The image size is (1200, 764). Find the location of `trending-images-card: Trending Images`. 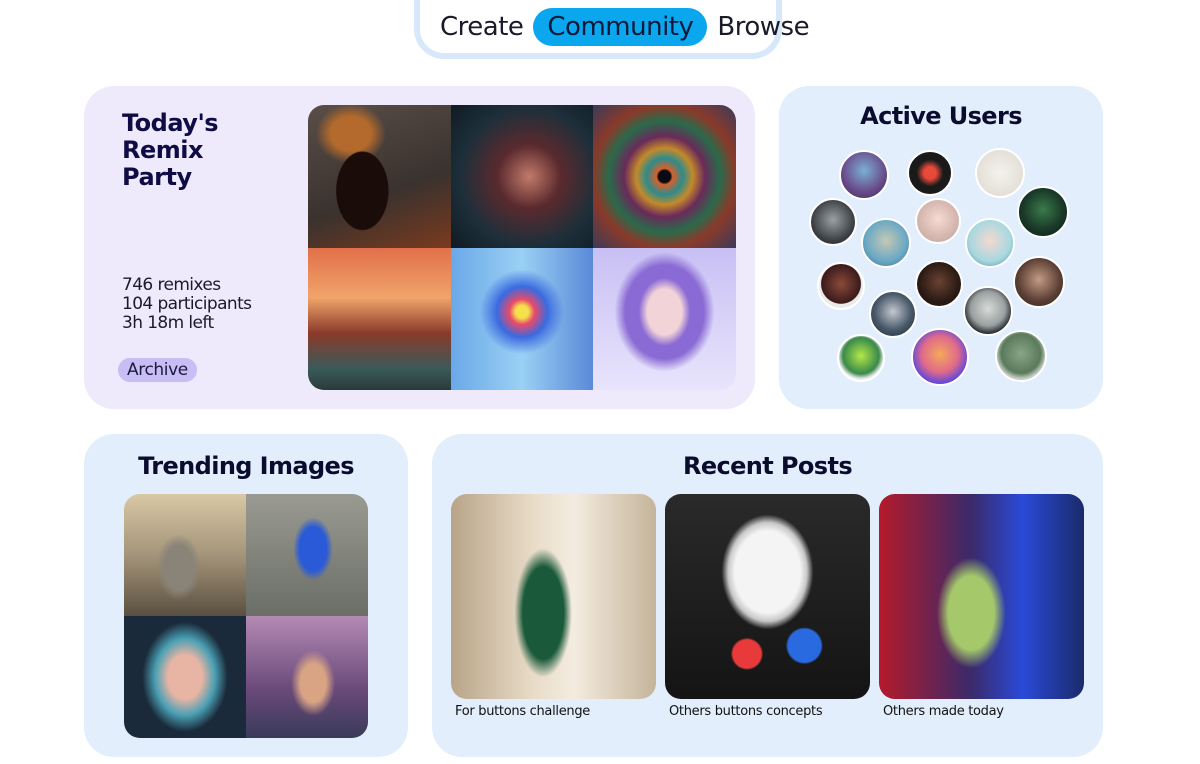

trending-images-card: Trending Images is located at coordinates (246, 595).